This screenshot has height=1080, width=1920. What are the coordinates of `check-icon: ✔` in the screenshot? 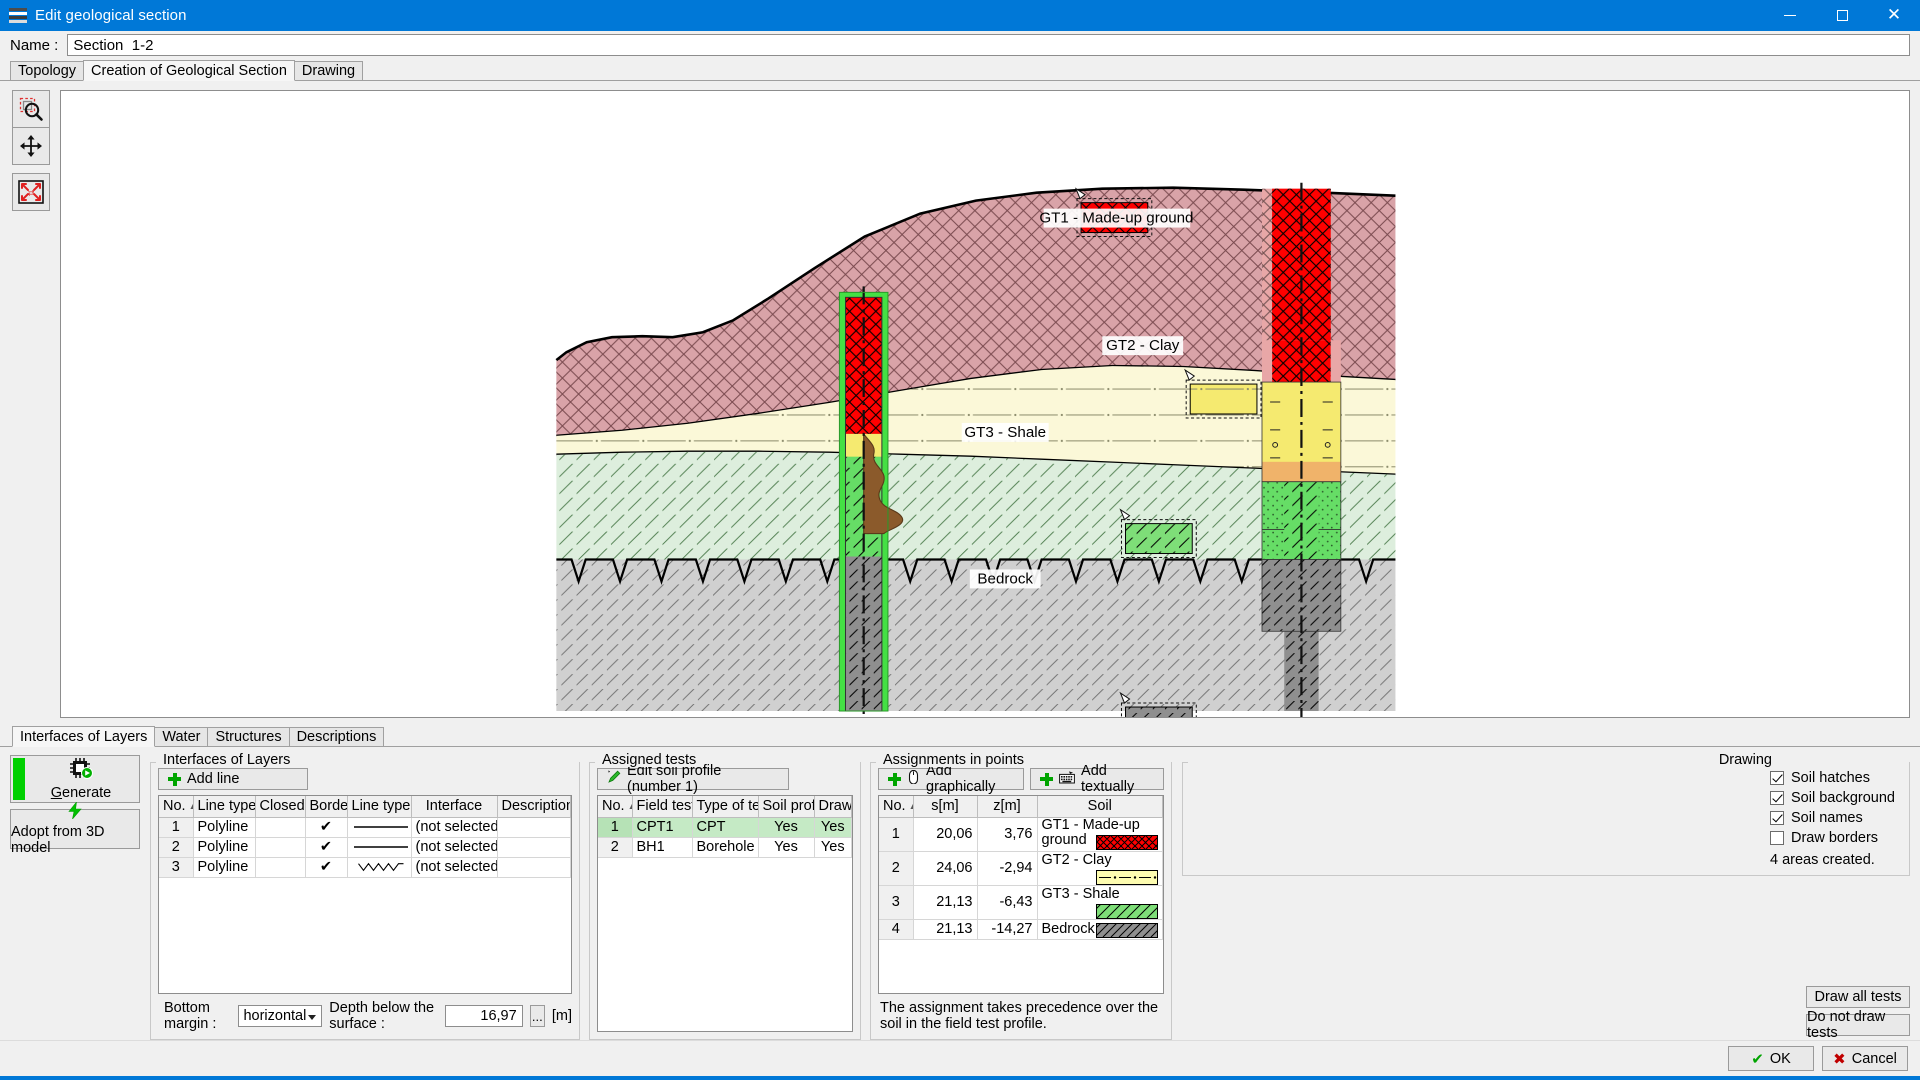 It's located at (1757, 1058).